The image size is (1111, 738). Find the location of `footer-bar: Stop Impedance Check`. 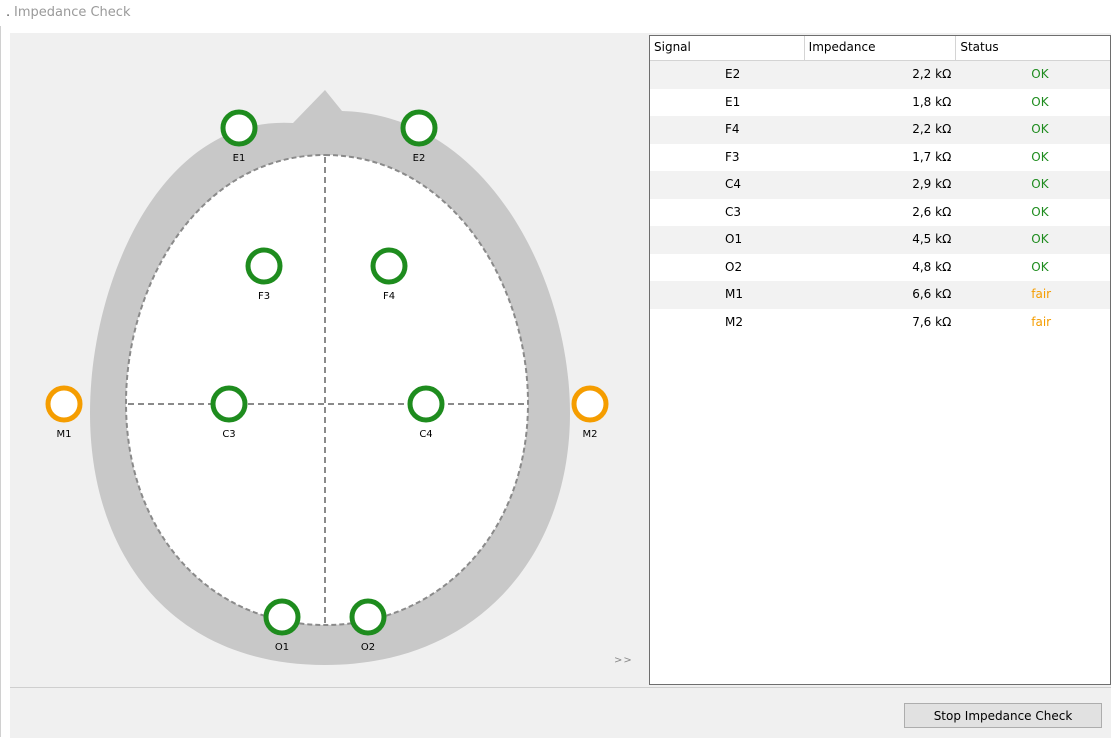

footer-bar: Stop Impedance Check is located at coordinates (560, 712).